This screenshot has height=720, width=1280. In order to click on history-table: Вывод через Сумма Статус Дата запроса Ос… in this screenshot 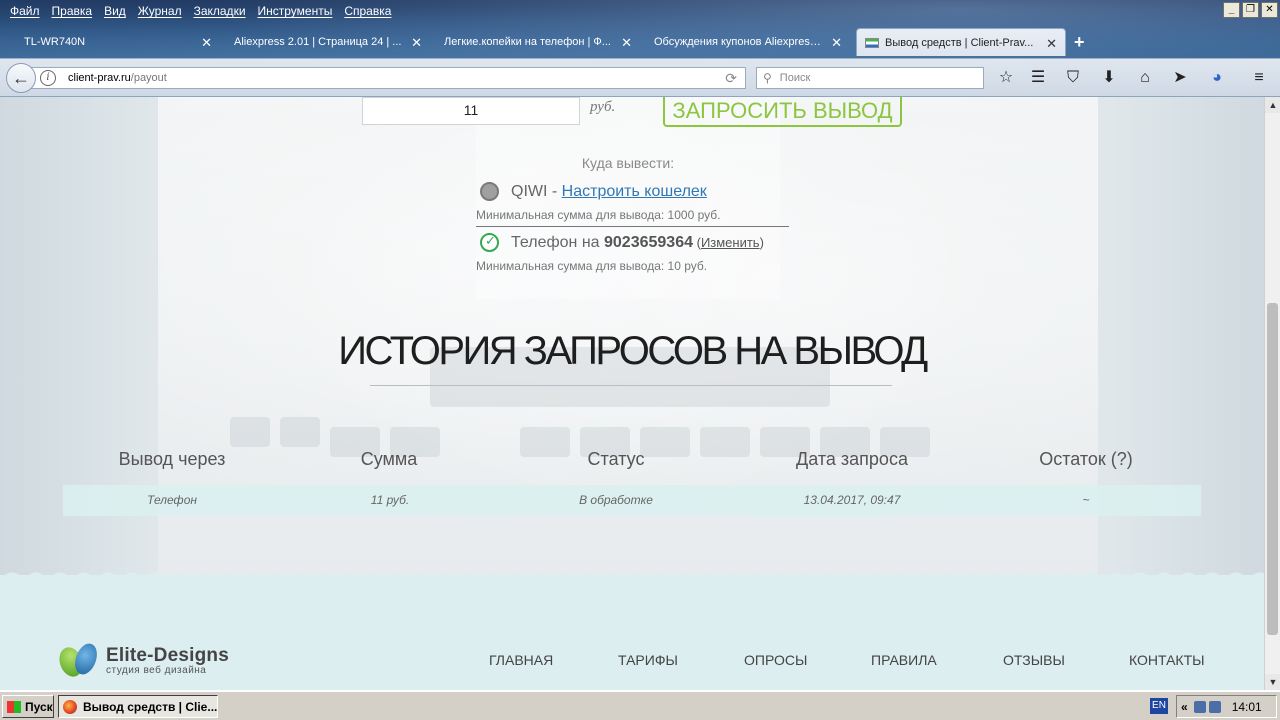, I will do `click(632, 482)`.